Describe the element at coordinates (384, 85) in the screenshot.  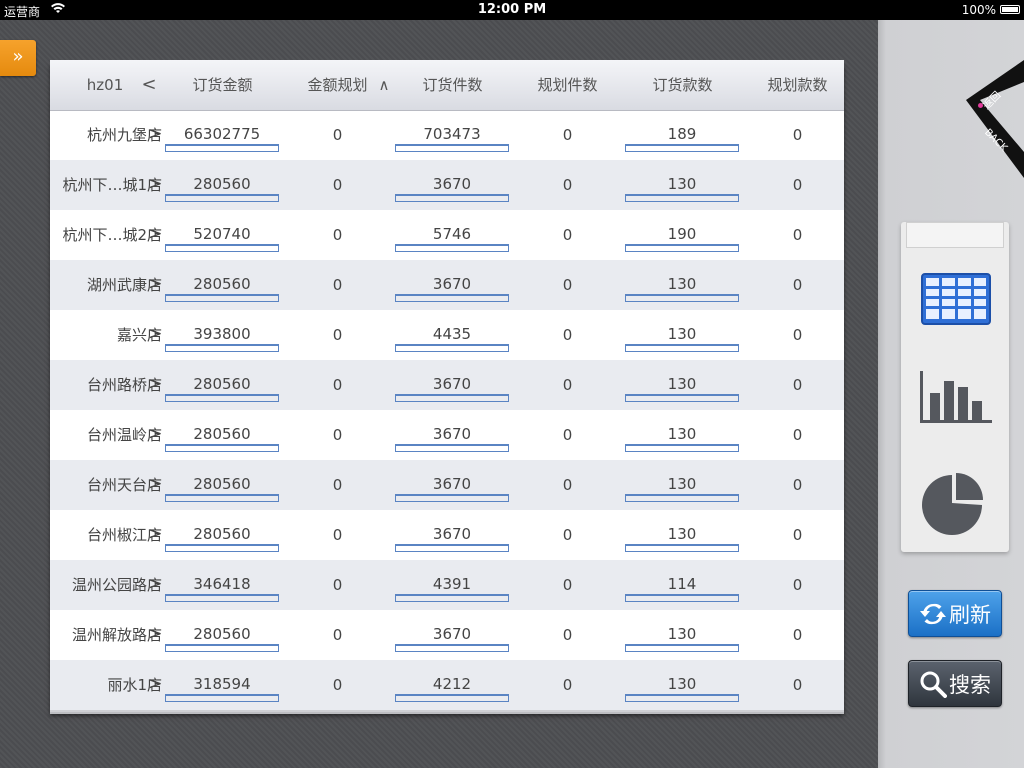
I see `sort-ascending-icon: ∧` at that location.